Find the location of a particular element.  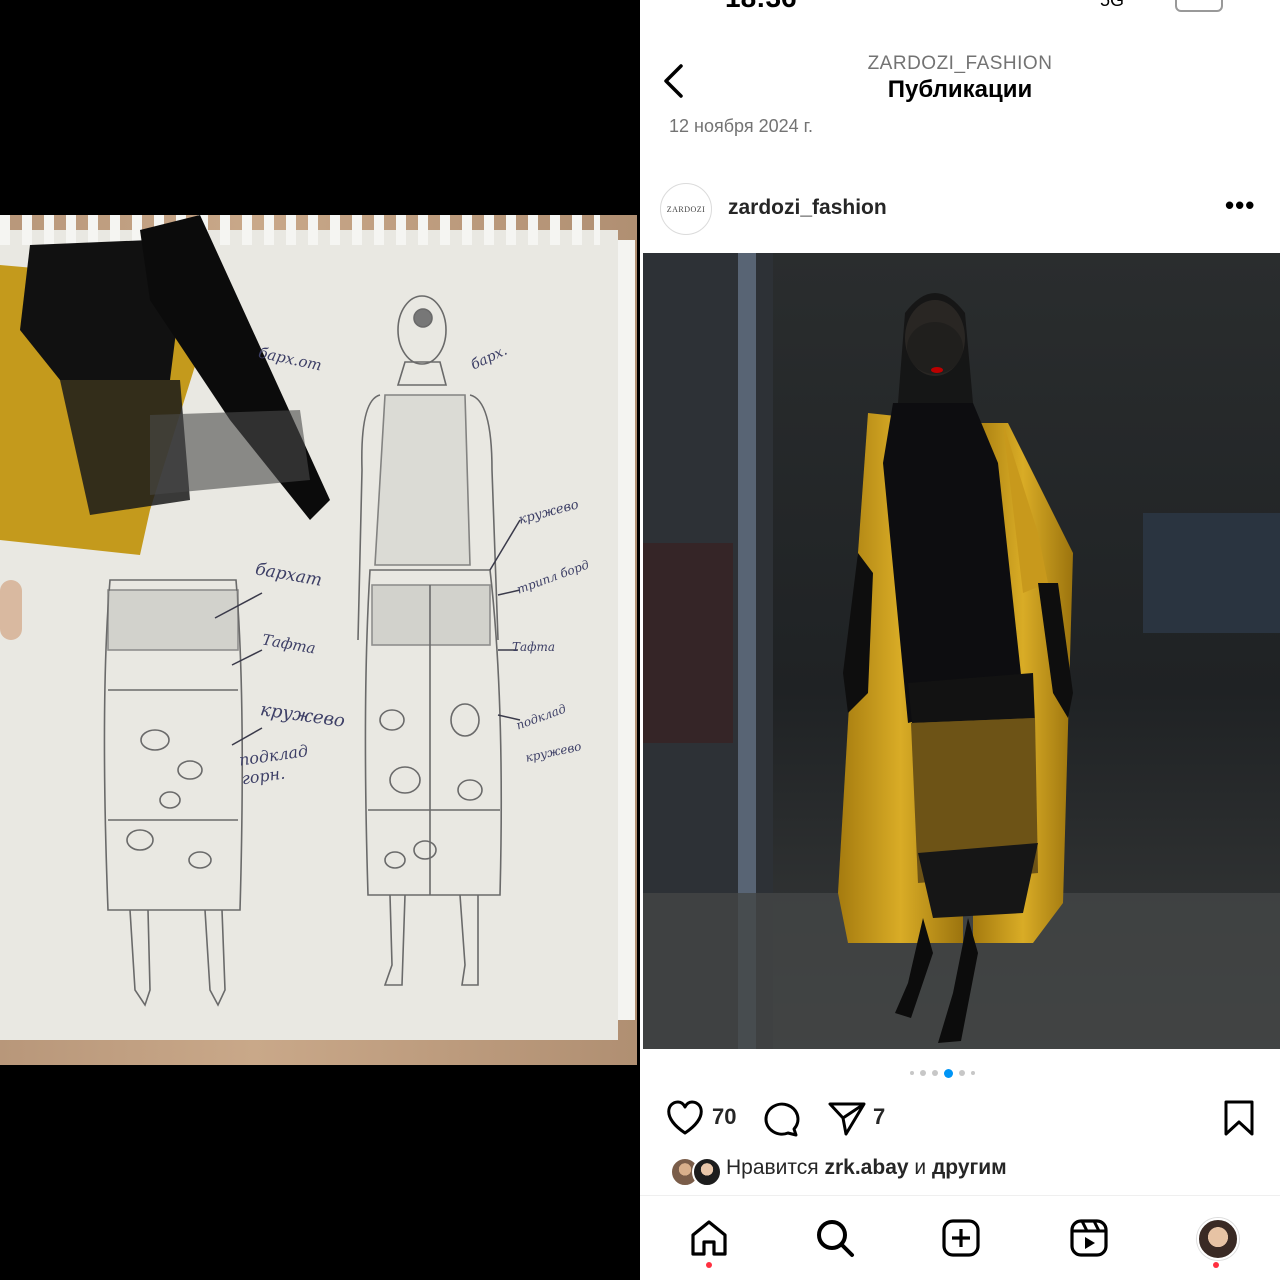

carousel-dot-active is located at coordinates (948, 1073).